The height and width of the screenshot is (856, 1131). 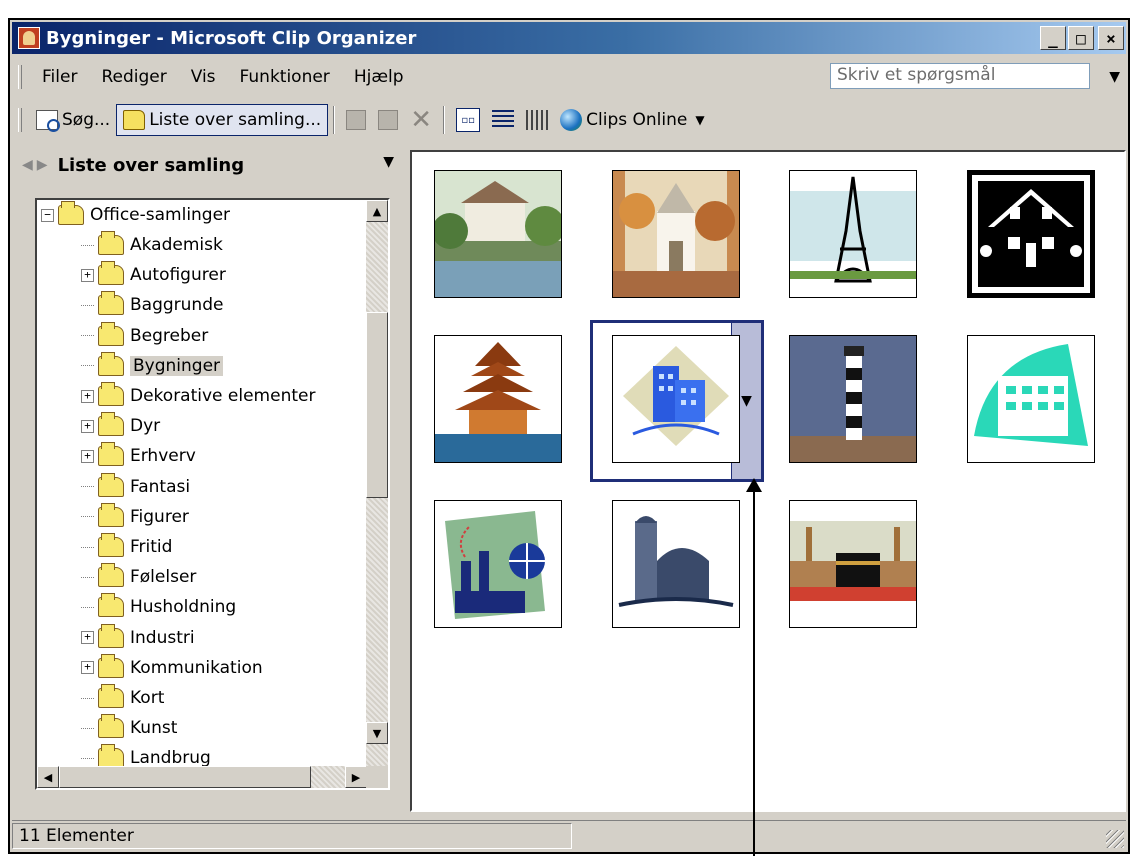 I want to click on lighthouse-clip, so click(x=853, y=399).